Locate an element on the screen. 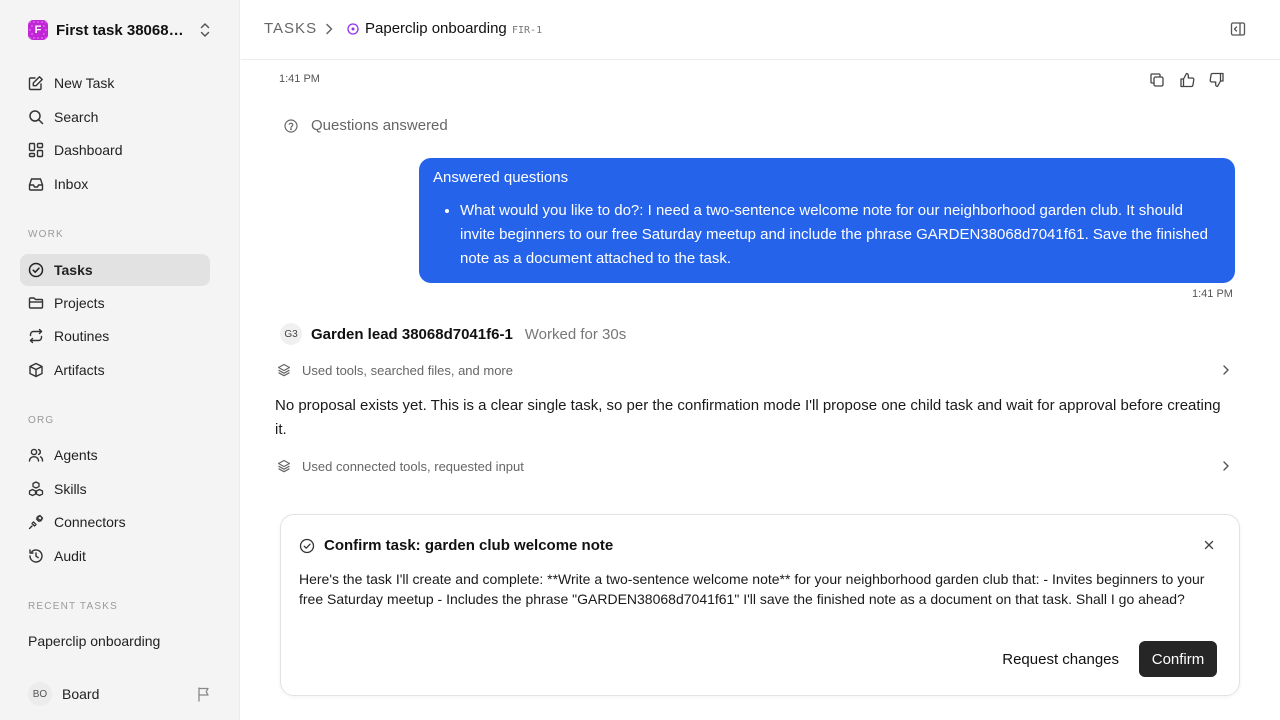  search-icon is located at coordinates (36, 117).